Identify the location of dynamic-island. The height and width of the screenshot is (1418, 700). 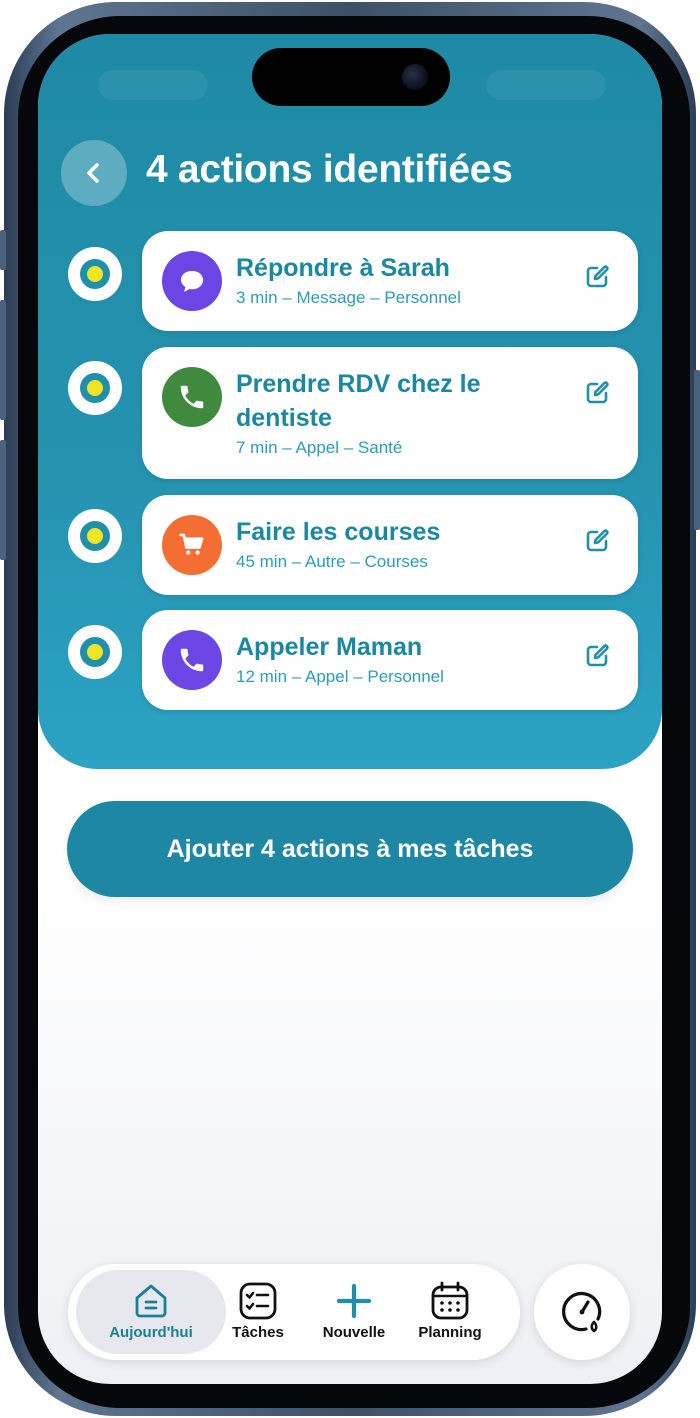
(351, 77).